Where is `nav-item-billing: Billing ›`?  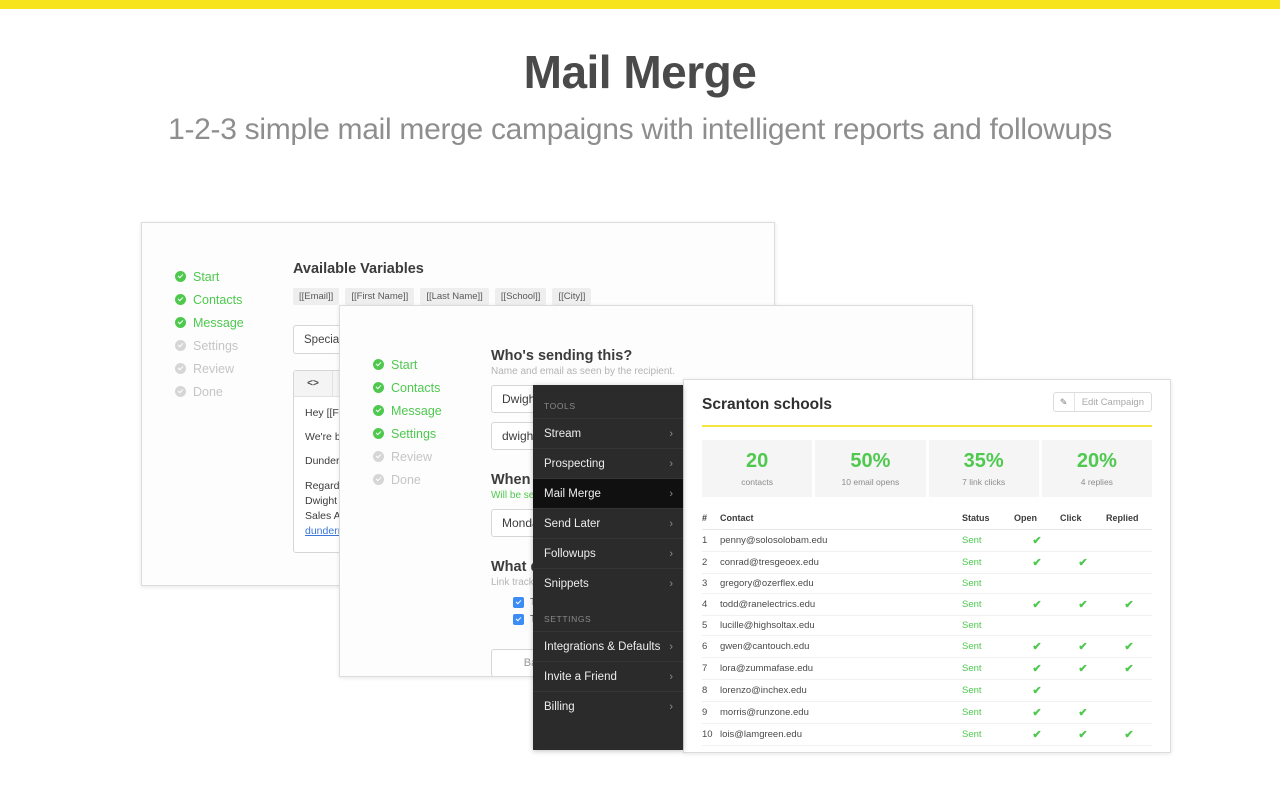 nav-item-billing: Billing › is located at coordinates (608, 706).